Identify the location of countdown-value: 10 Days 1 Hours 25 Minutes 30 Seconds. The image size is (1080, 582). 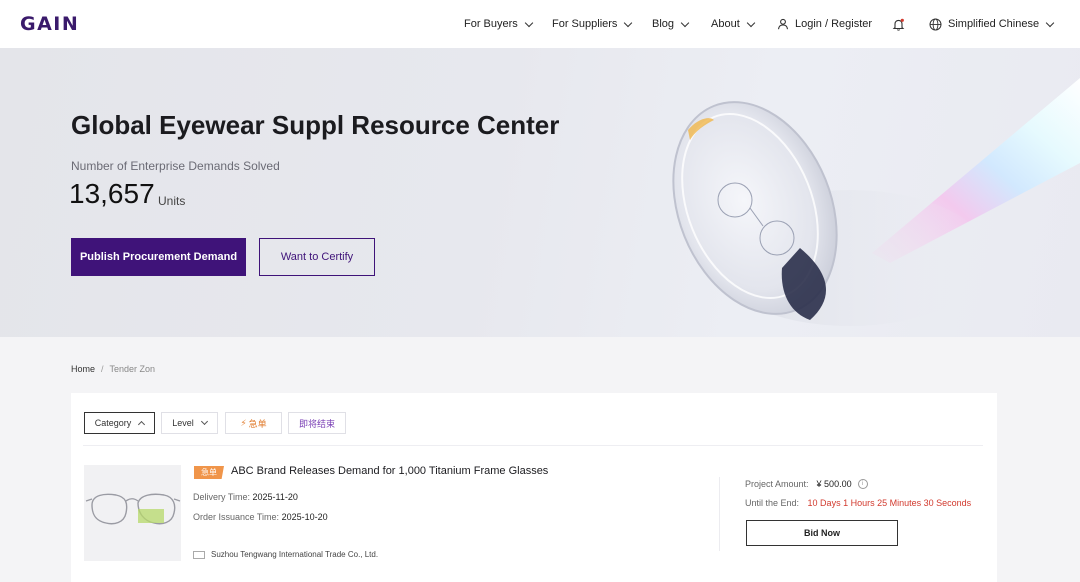
(889, 503).